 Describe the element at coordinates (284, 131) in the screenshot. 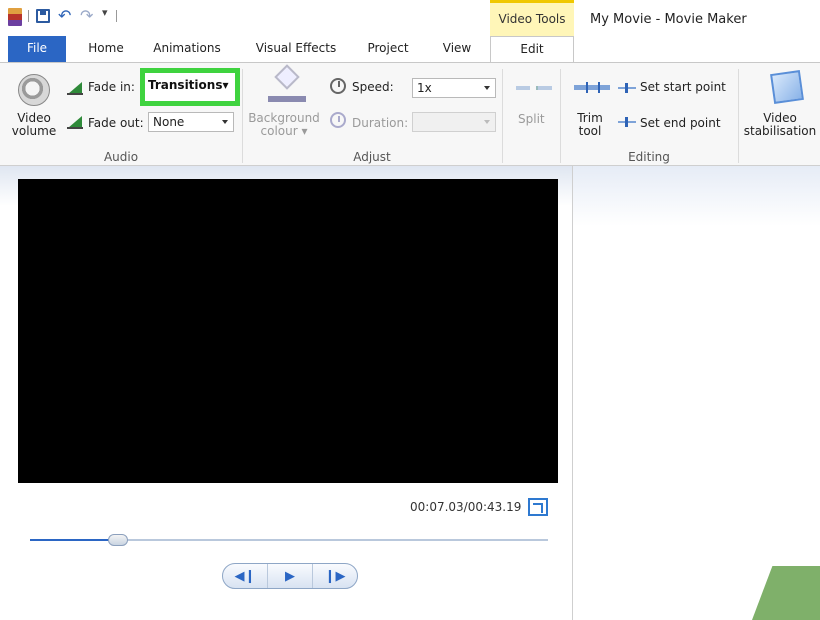

I see `background-colour-label-2: colour ▾` at that location.